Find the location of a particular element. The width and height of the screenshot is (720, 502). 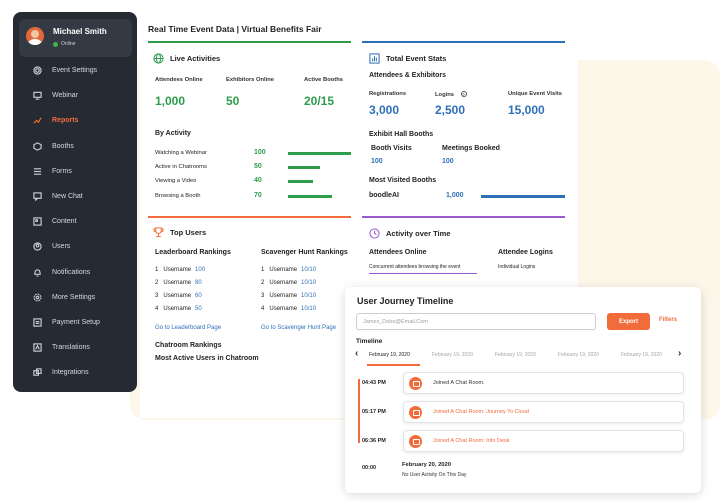

active-booths-label: Active Booths is located at coordinates (323, 80).